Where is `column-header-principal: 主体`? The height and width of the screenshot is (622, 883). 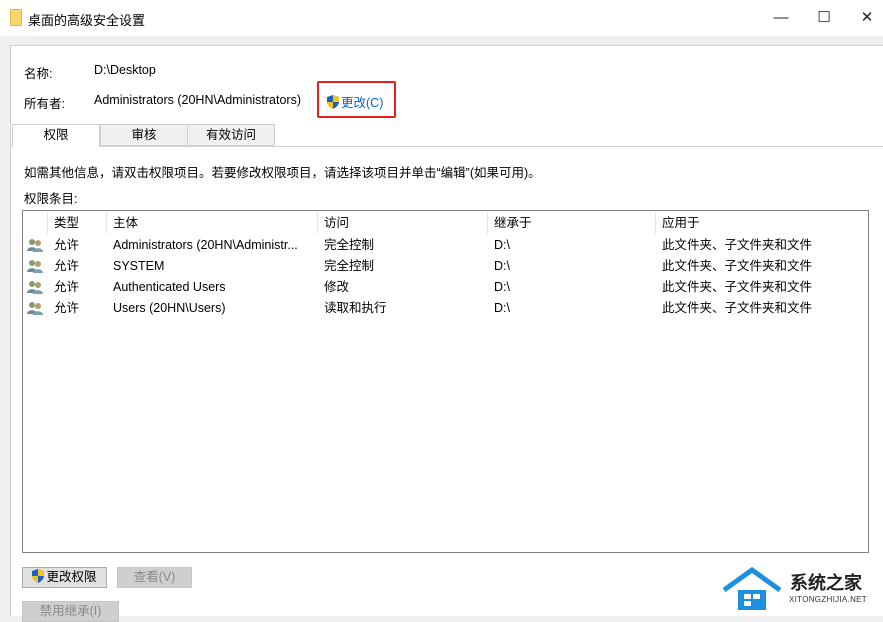
column-header-principal: 主体 is located at coordinates (212, 223).